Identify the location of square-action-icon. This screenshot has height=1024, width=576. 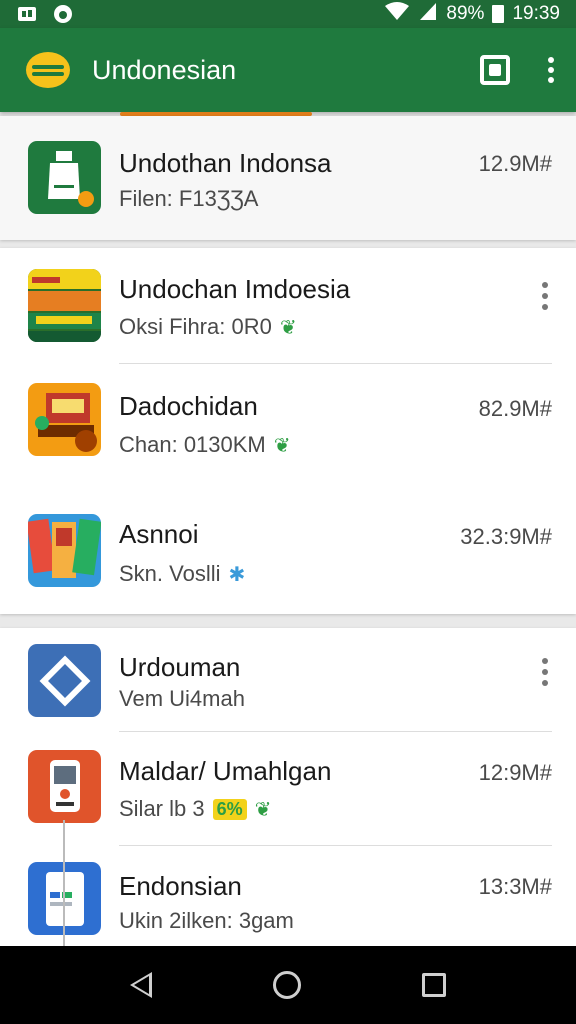
(495, 70).